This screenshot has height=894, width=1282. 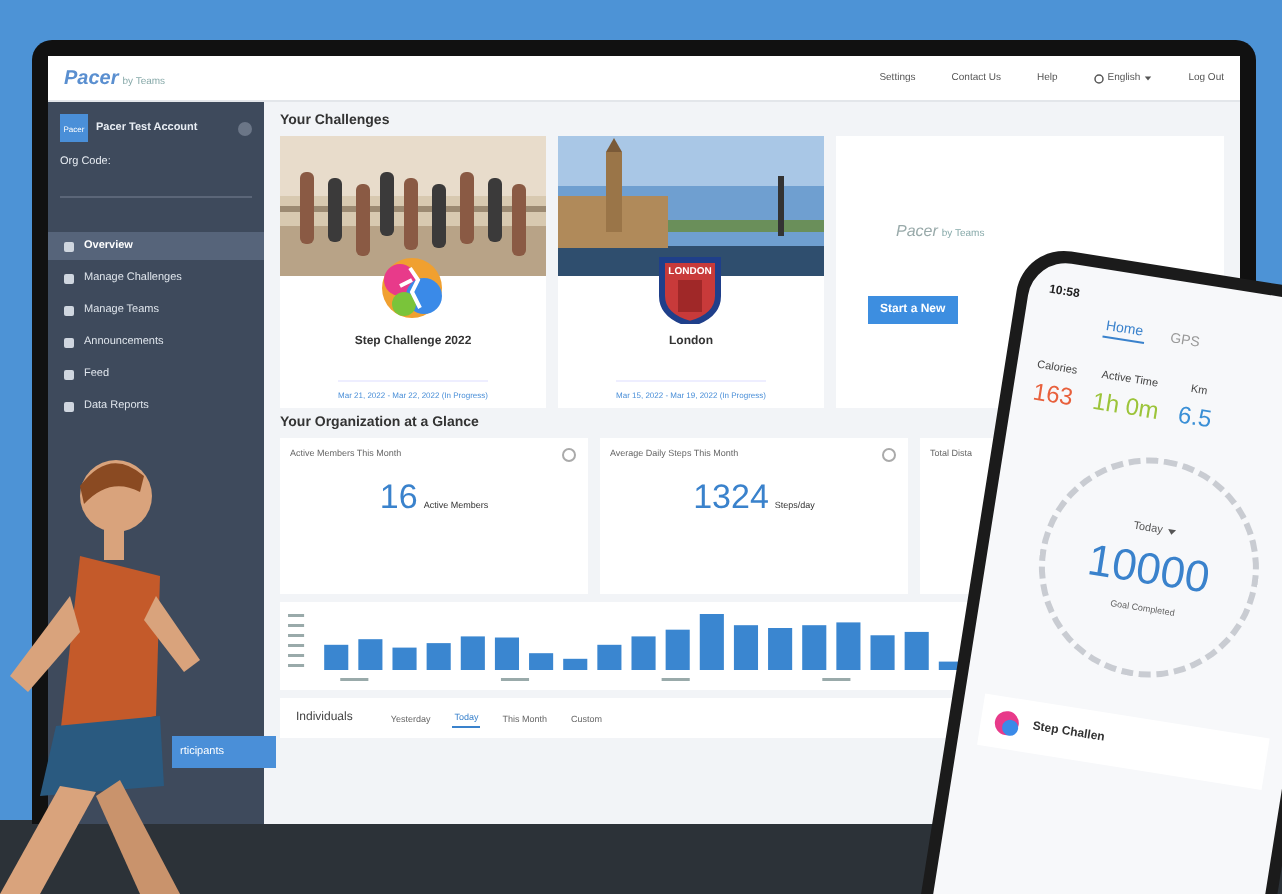 What do you see at coordinates (1053, 394) in the screenshot?
I see `metric-value: 163` at bounding box center [1053, 394].